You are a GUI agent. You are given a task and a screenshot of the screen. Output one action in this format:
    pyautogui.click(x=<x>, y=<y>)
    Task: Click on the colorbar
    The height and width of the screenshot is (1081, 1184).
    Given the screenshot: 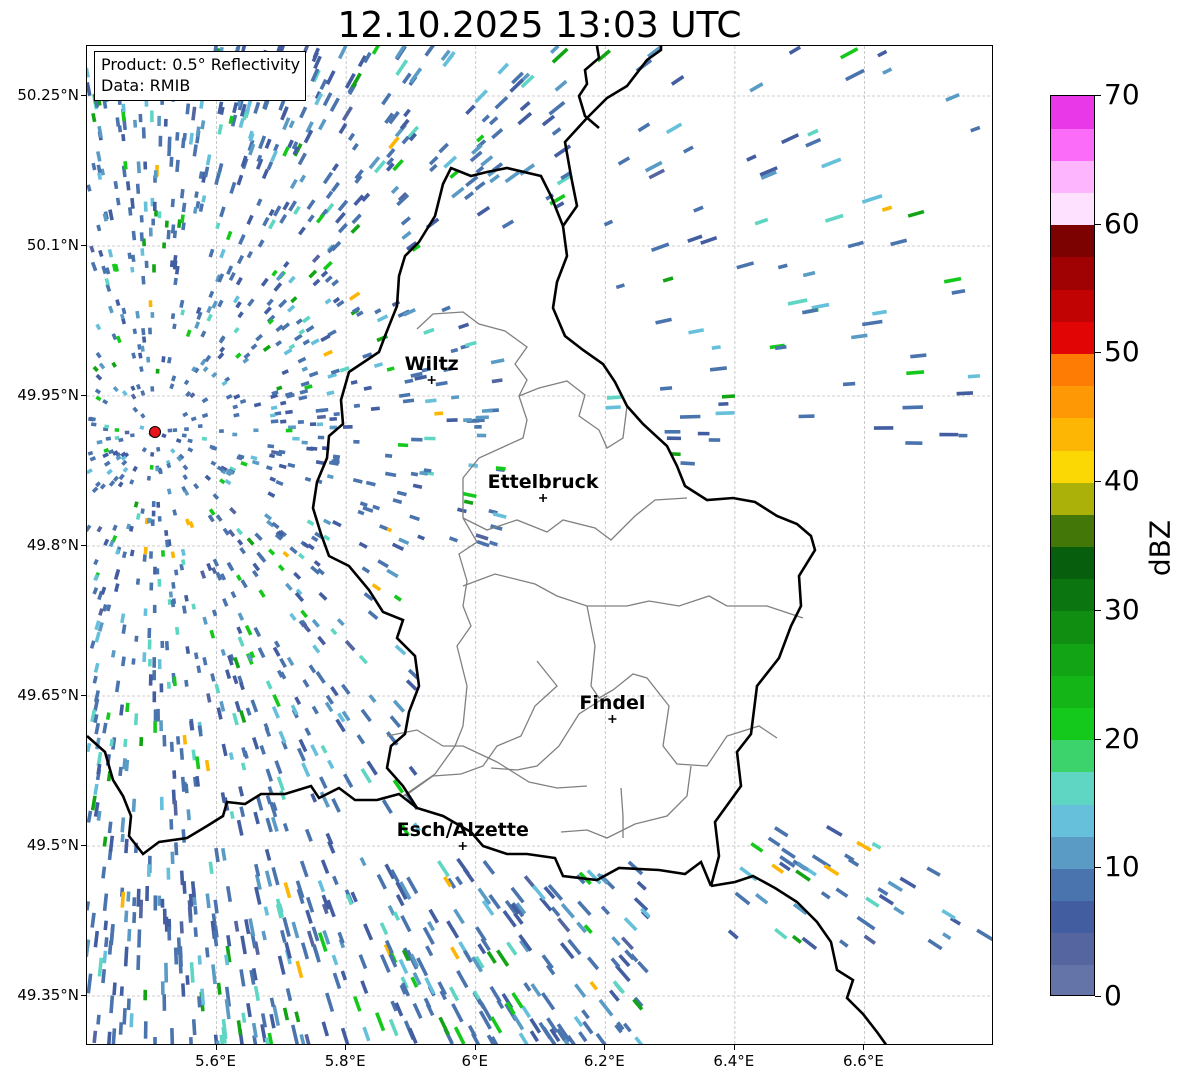 What is the action you would take?
    pyautogui.click(x=1072, y=545)
    